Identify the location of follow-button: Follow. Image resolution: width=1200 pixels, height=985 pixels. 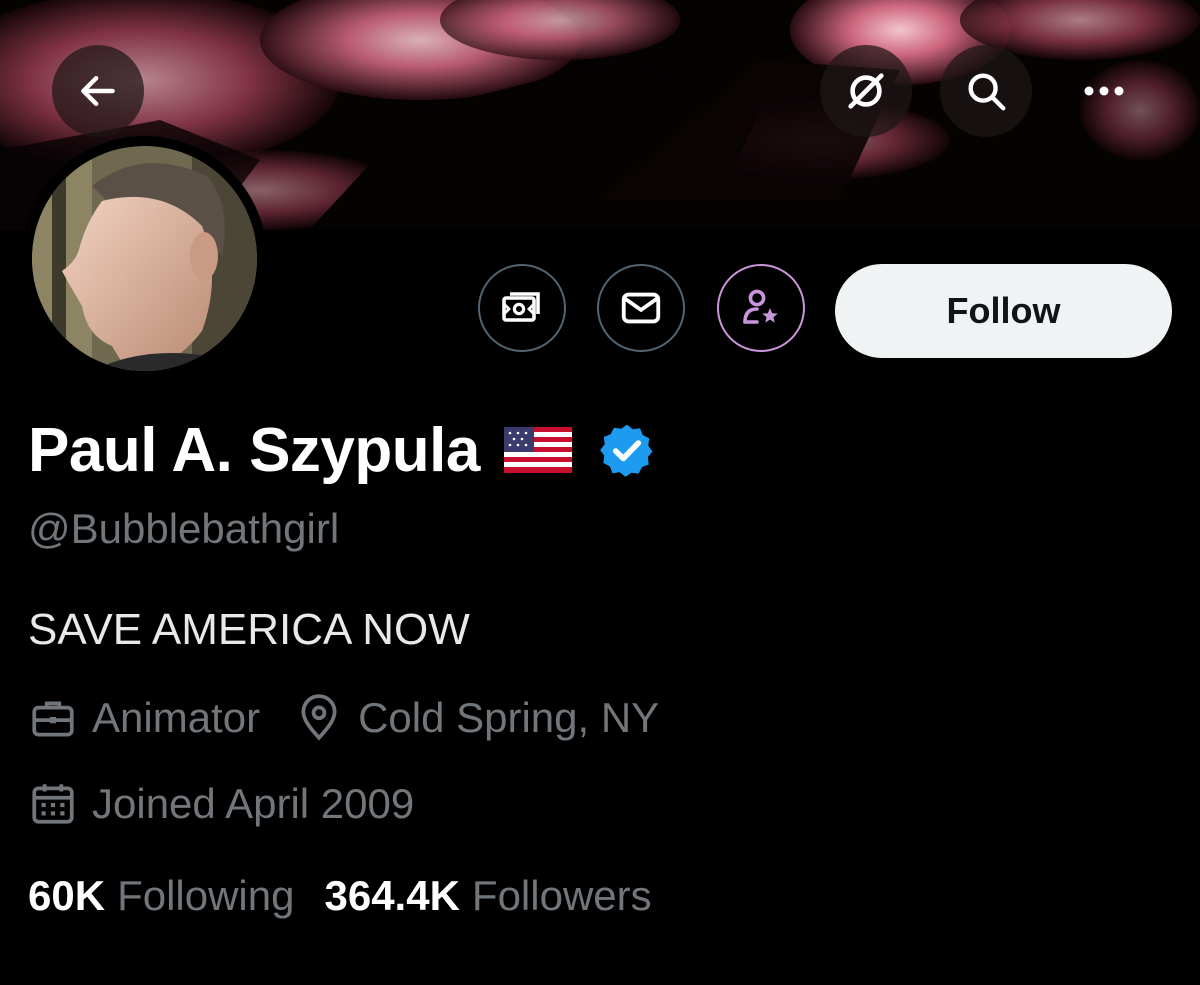
(1003, 311).